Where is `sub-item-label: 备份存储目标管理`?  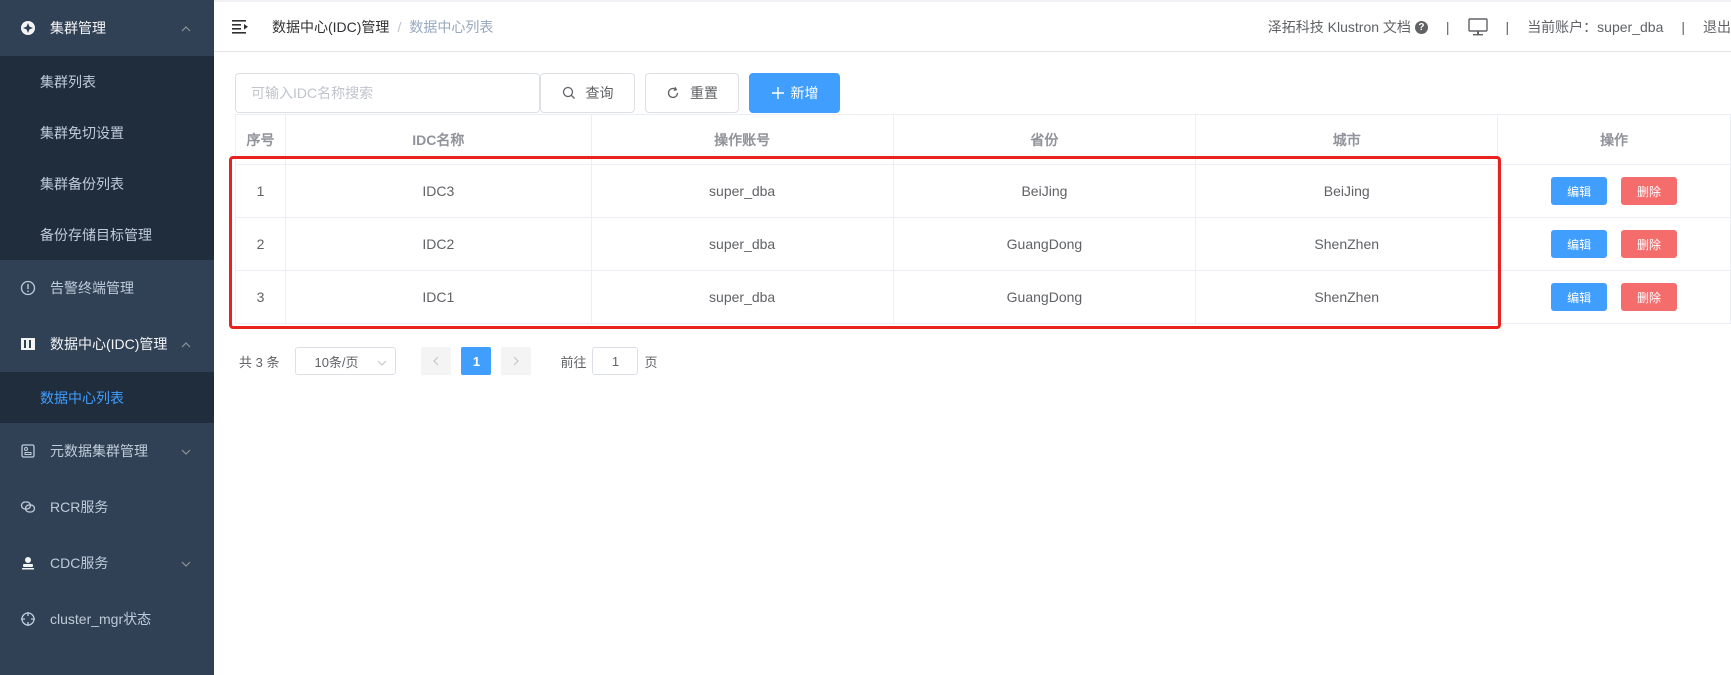 sub-item-label: 备份存储目标管理 is located at coordinates (96, 234).